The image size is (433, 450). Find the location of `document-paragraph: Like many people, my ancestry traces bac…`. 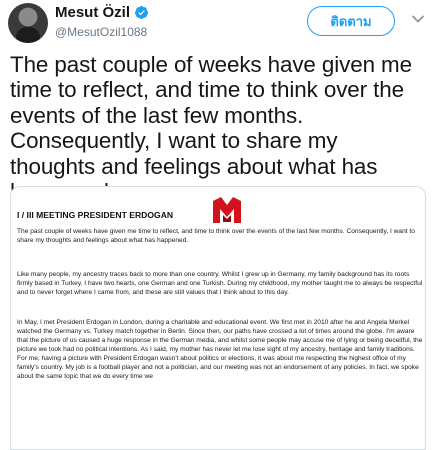

document-paragraph: Like many people, my ancestry traces bac… is located at coordinates (220, 283).